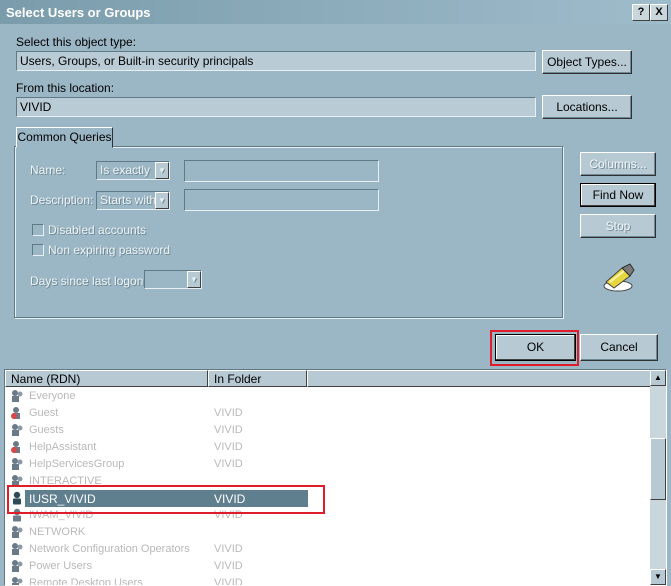 The width and height of the screenshot is (671, 586). I want to click on description-input, so click(281, 200).